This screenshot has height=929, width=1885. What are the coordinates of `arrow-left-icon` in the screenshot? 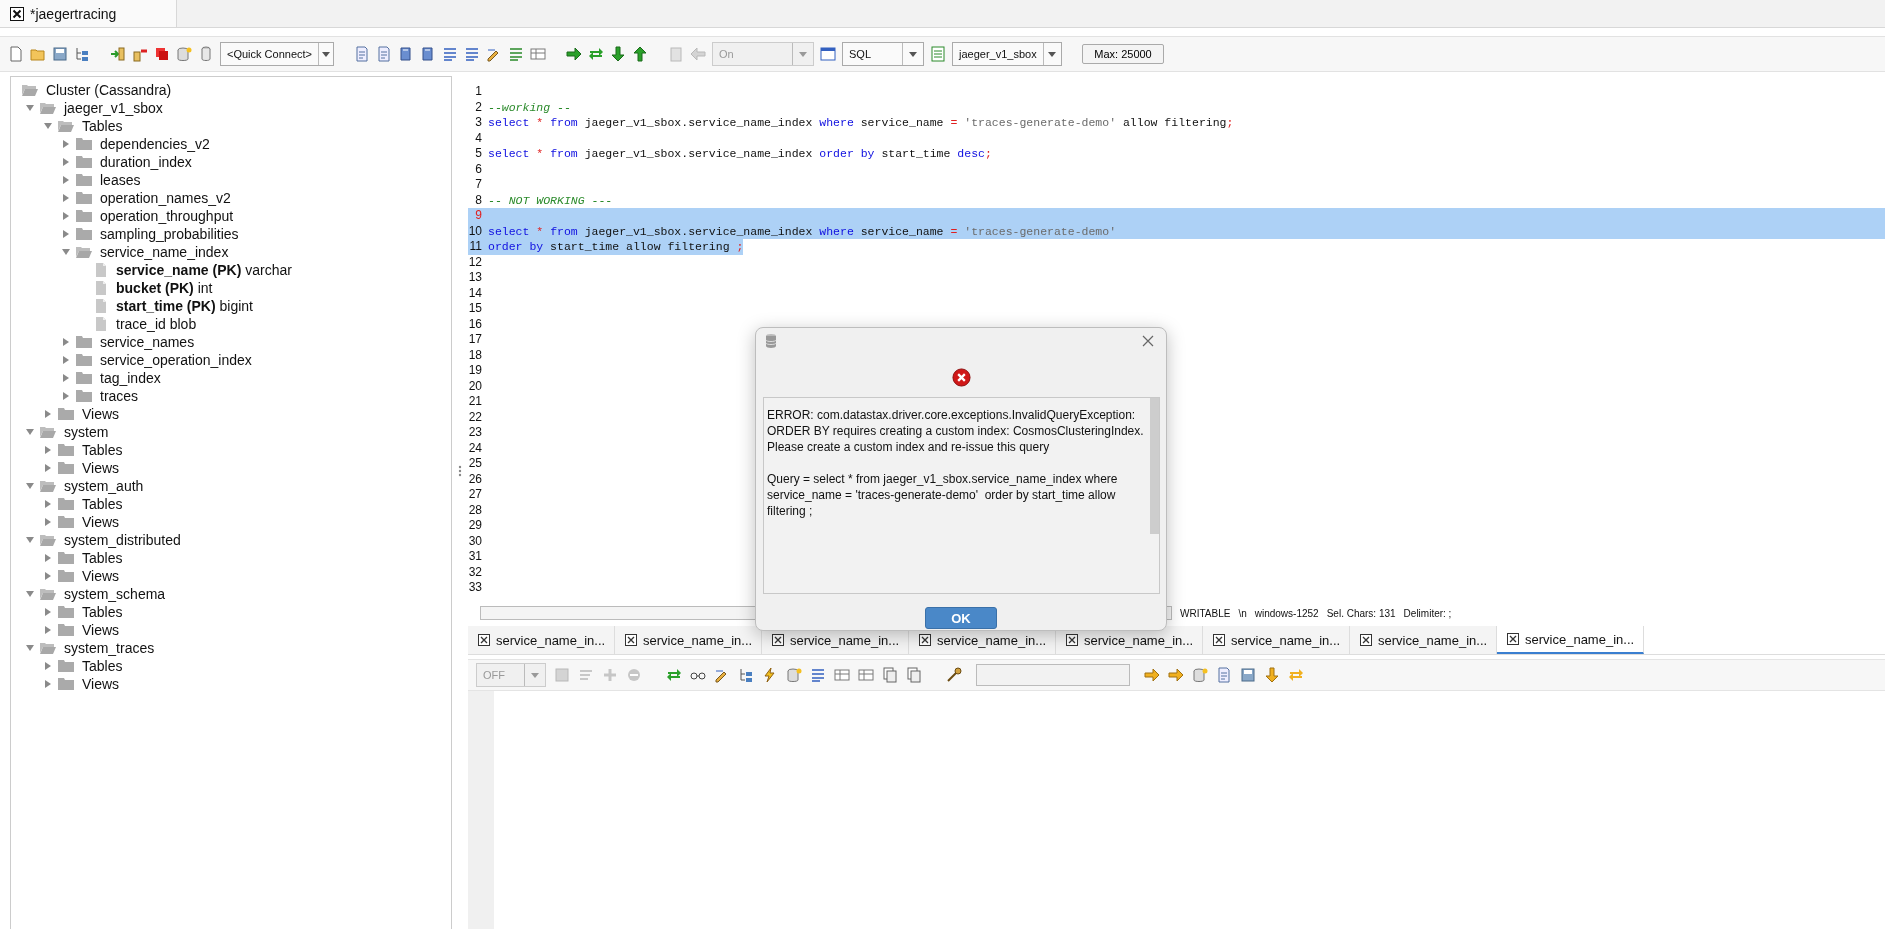 It's located at (698, 54).